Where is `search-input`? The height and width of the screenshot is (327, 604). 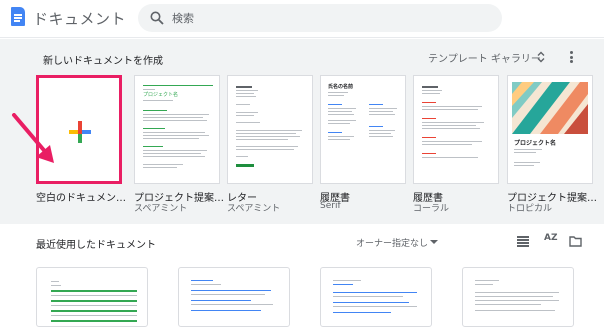
search-input is located at coordinates (322, 18).